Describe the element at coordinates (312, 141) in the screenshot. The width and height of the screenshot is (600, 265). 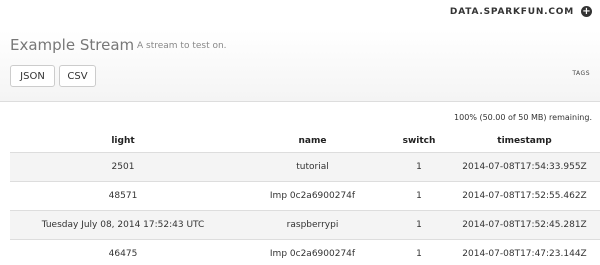
I see `column-header-name: name` at that location.